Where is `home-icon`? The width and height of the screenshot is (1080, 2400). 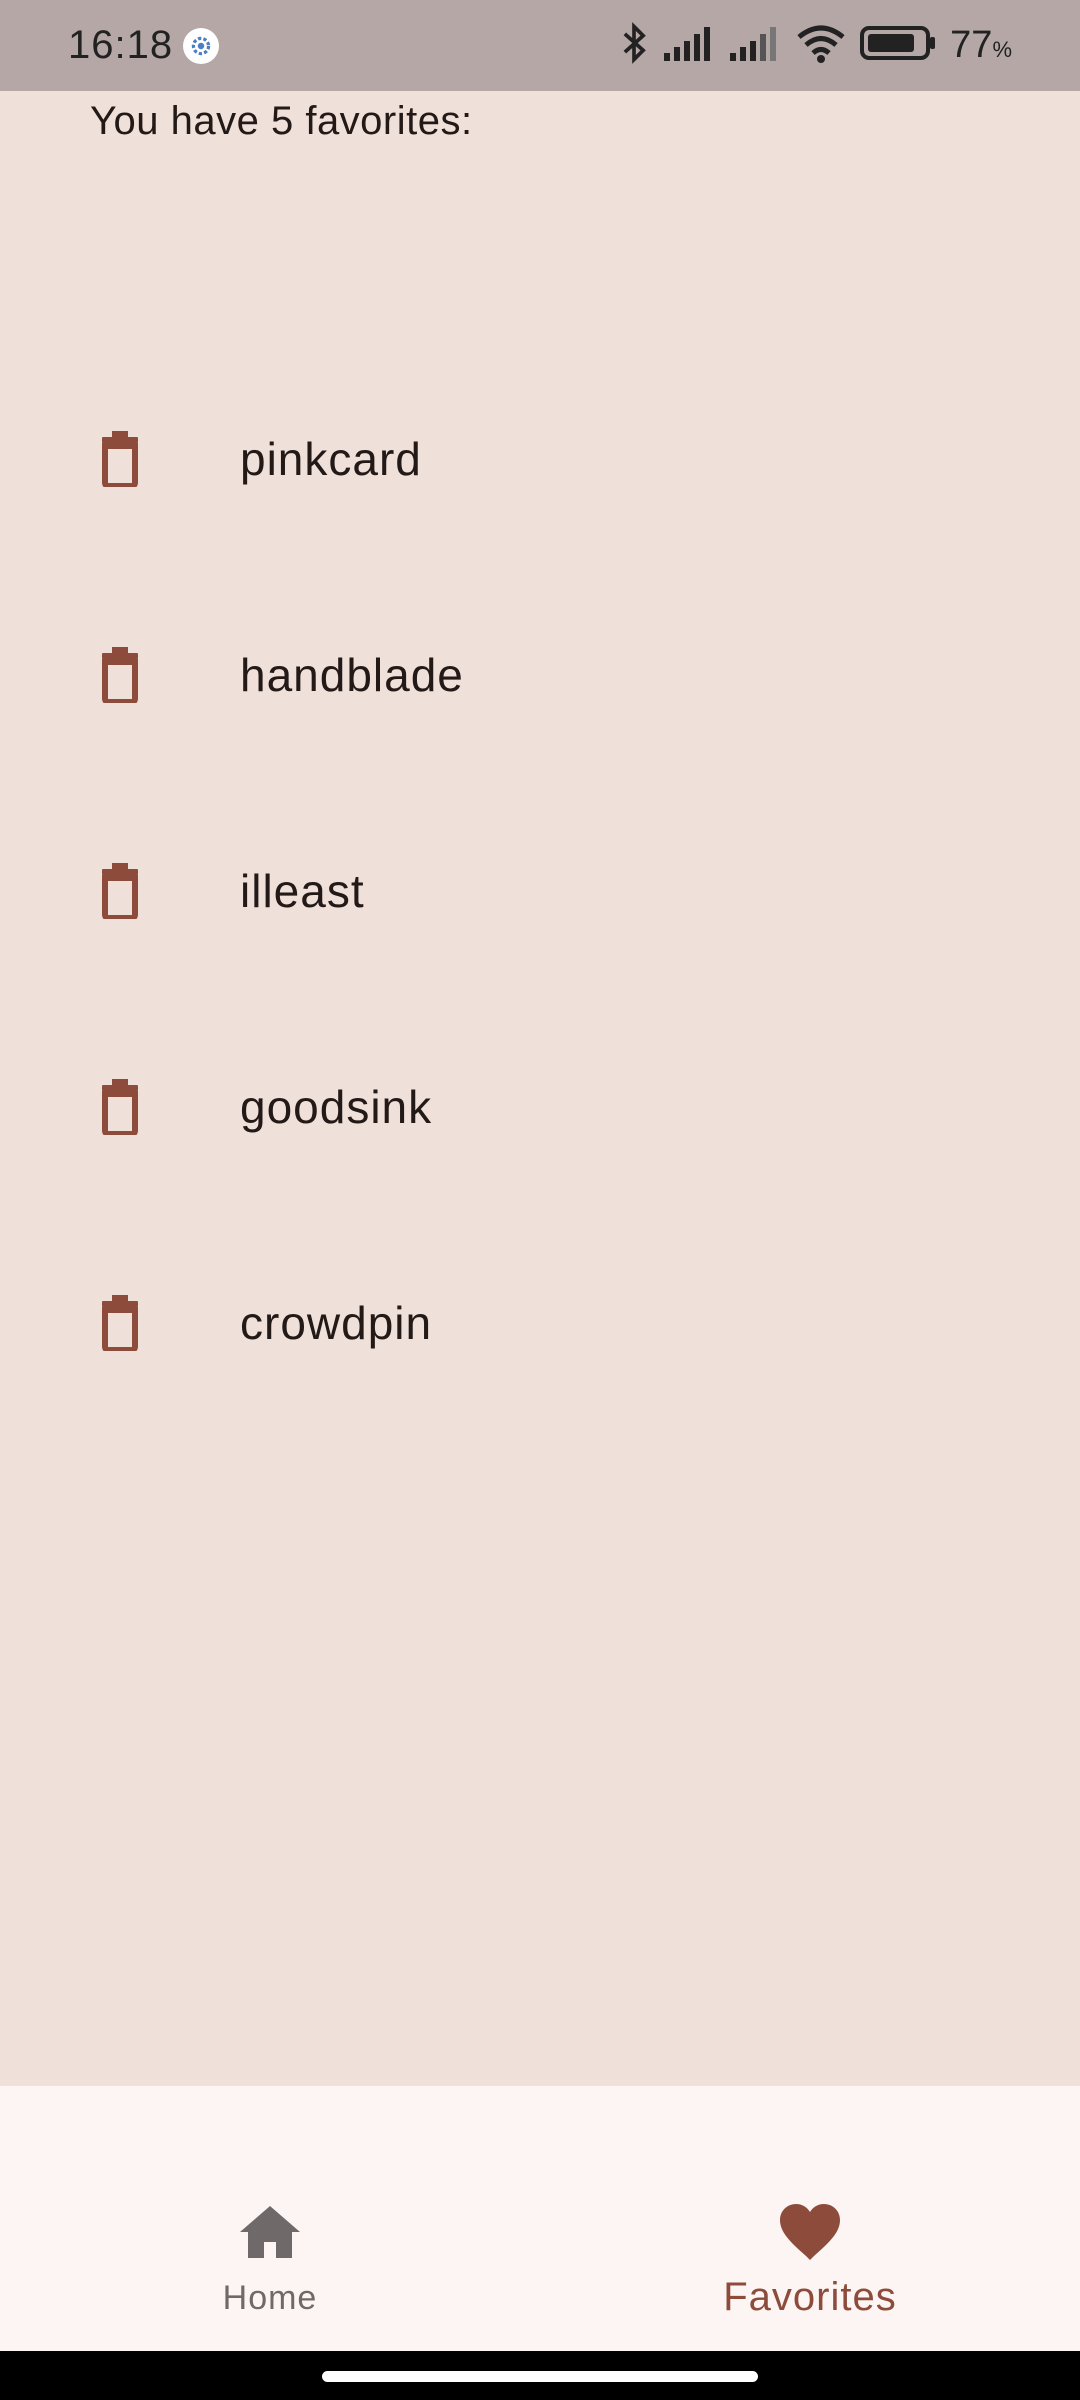 home-icon is located at coordinates (270, 2234).